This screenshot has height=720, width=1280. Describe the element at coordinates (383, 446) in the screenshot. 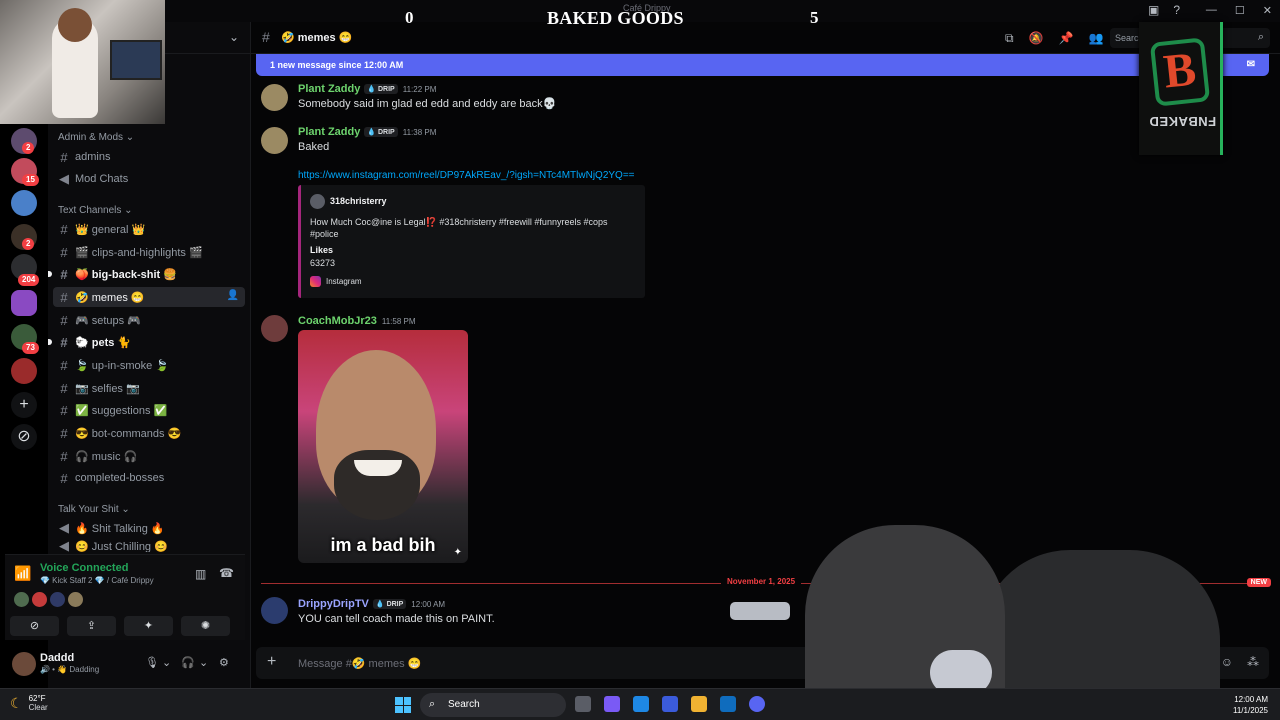

I see `image-attachment: im a bad bih ✦` at that location.